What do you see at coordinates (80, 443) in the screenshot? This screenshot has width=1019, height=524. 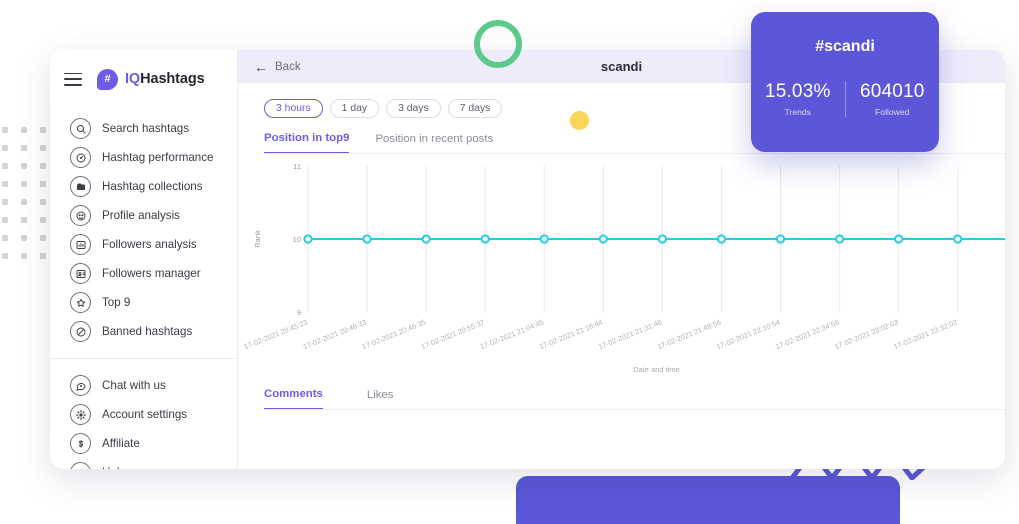 I see `dollar-icon` at bounding box center [80, 443].